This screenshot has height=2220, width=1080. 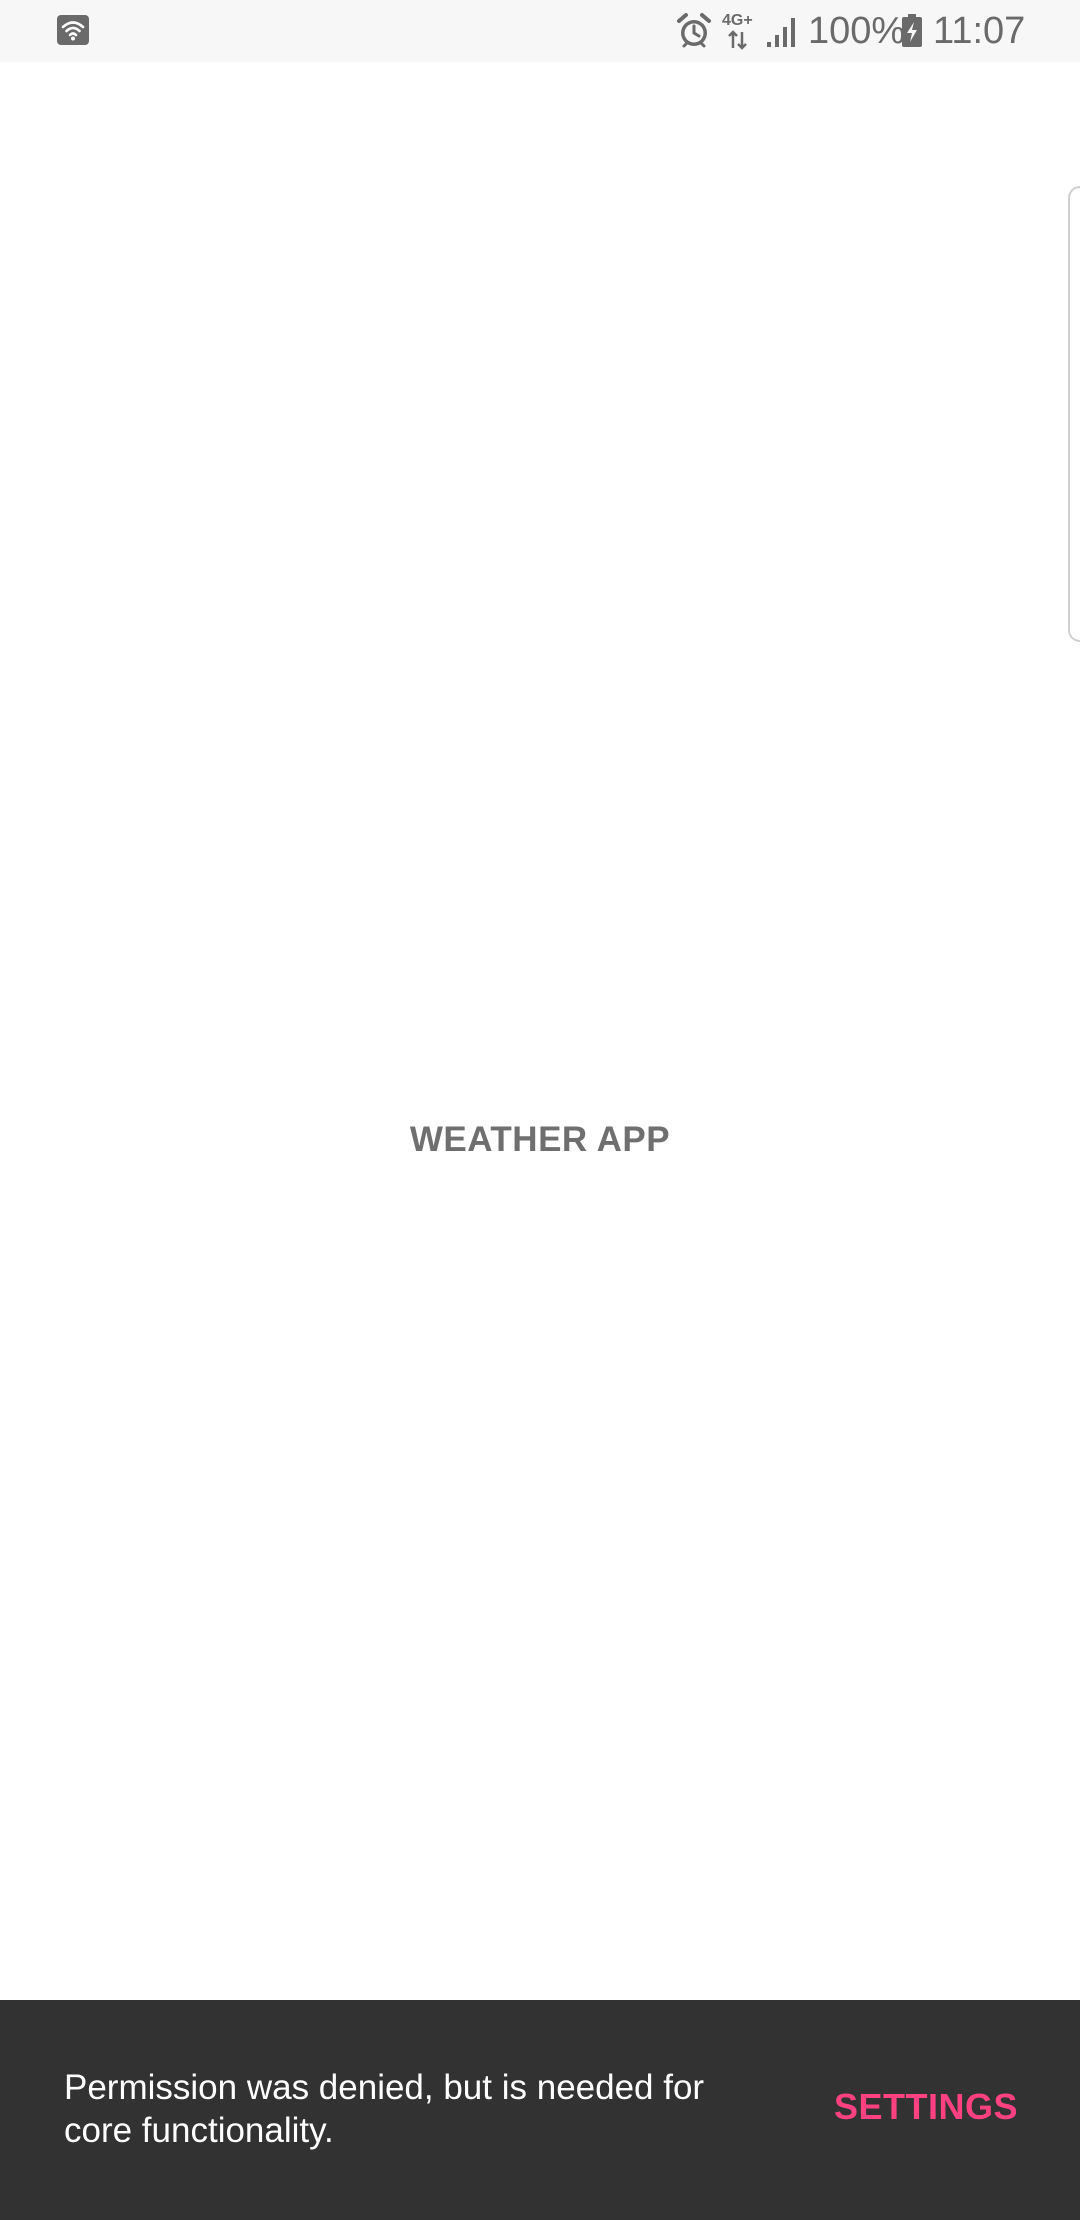 I want to click on alarm-icon, so click(x=694, y=33).